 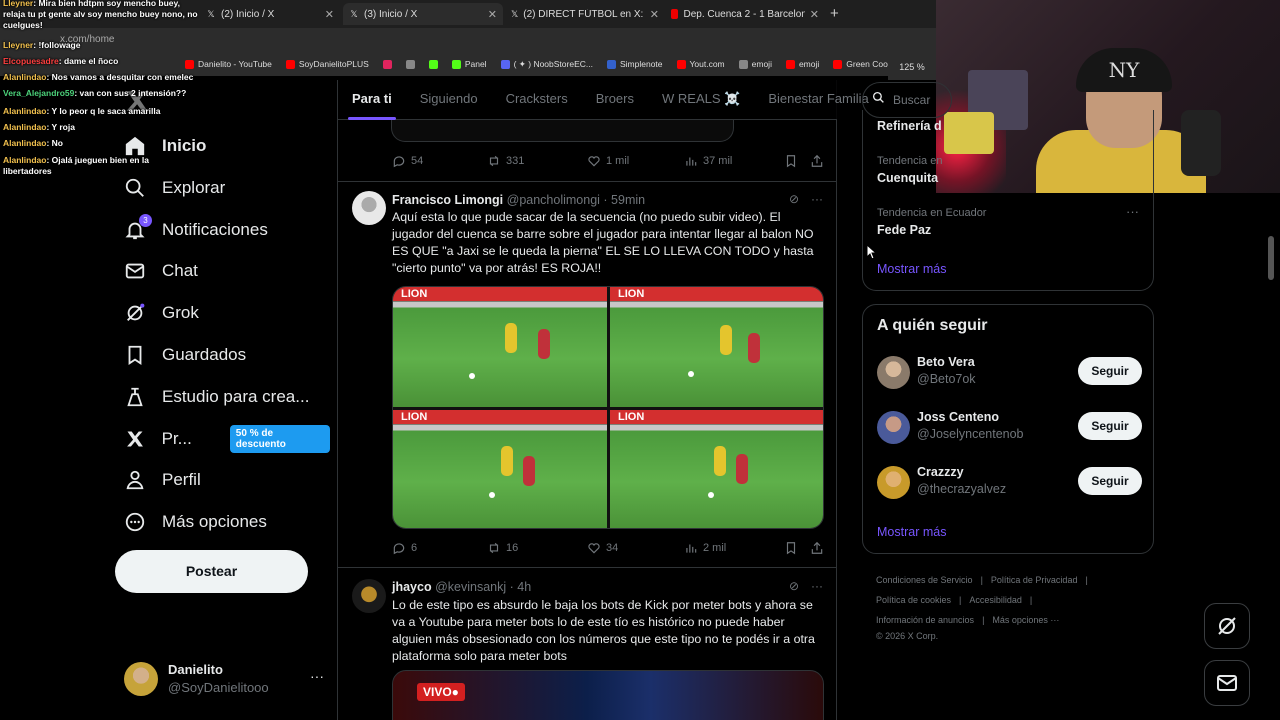 I want to click on tweet-author-handle: @kevinsankj, so click(x=470, y=587).